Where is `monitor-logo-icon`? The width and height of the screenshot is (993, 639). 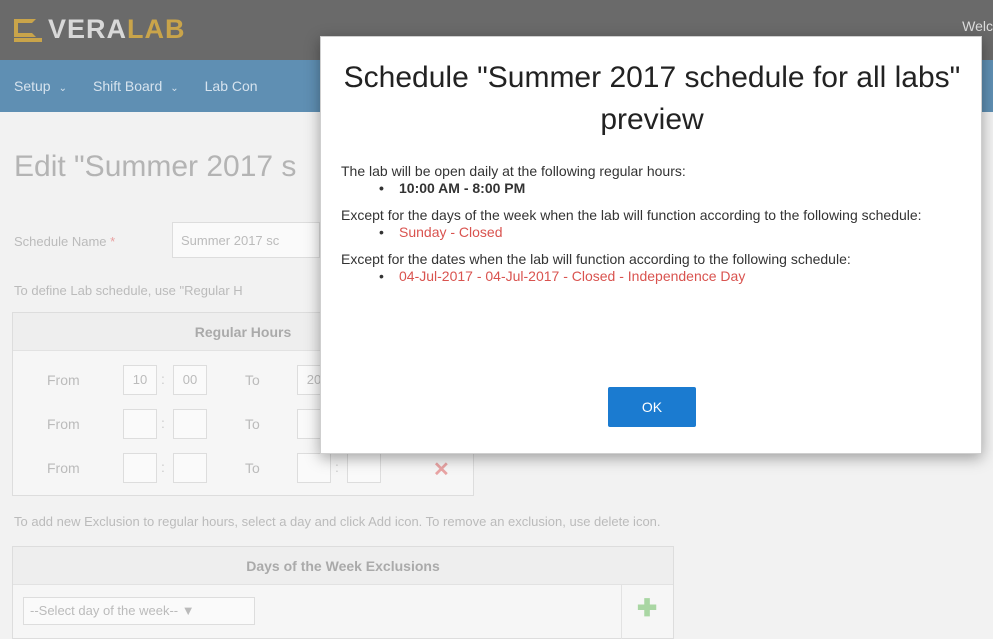
monitor-logo-icon is located at coordinates (28, 30).